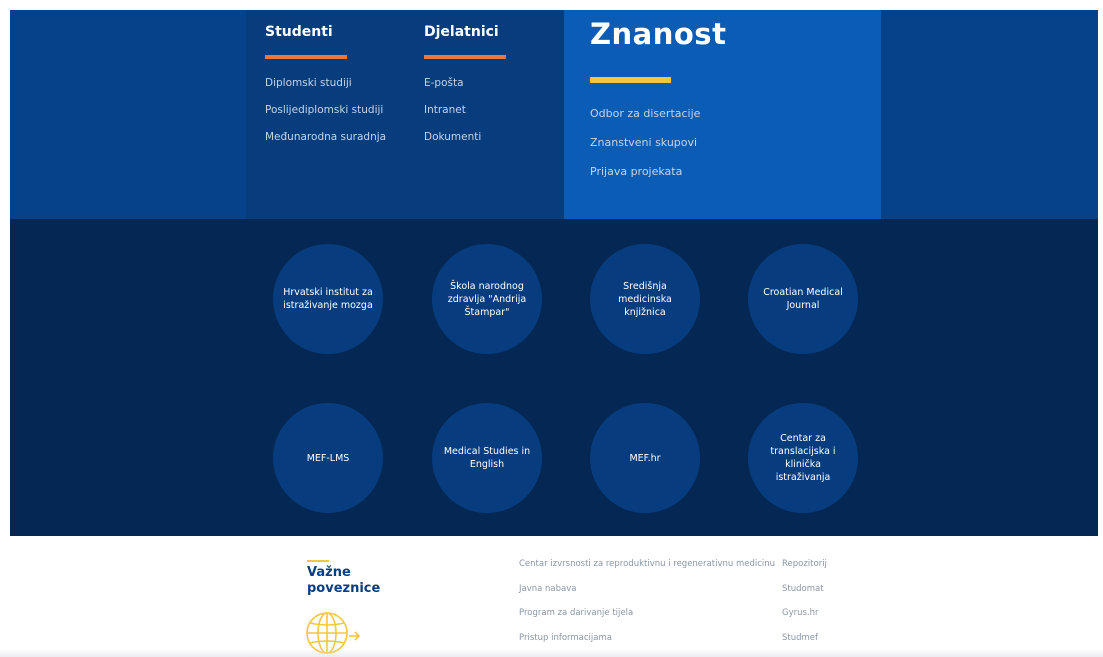  What do you see at coordinates (487, 458) in the screenshot?
I see `circle-link-medical-studies-english: Medical Studies in English` at bounding box center [487, 458].